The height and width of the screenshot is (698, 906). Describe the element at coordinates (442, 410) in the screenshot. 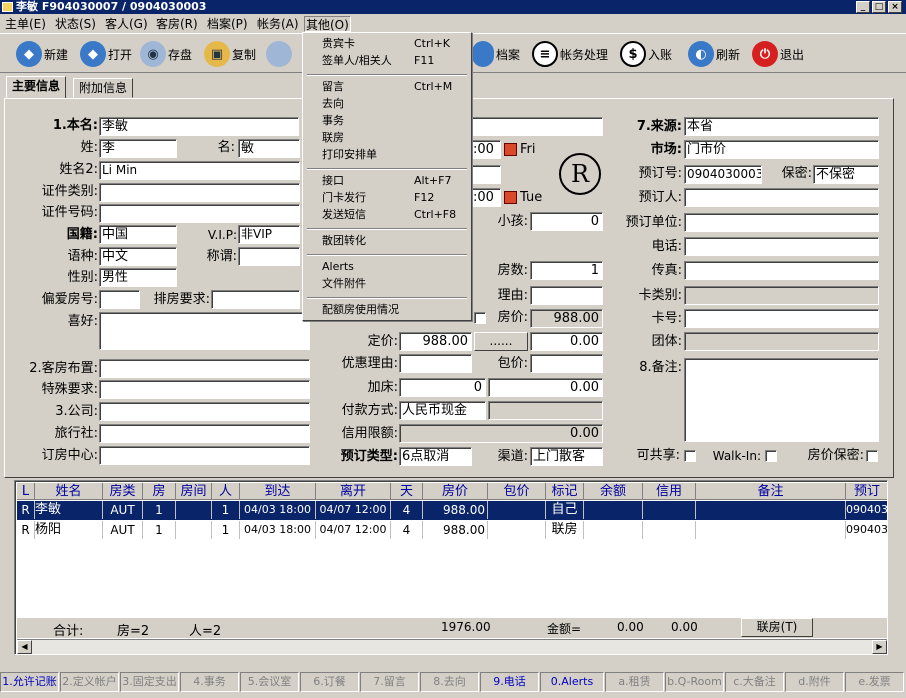

I see `payment-field: 人民币现金` at that location.